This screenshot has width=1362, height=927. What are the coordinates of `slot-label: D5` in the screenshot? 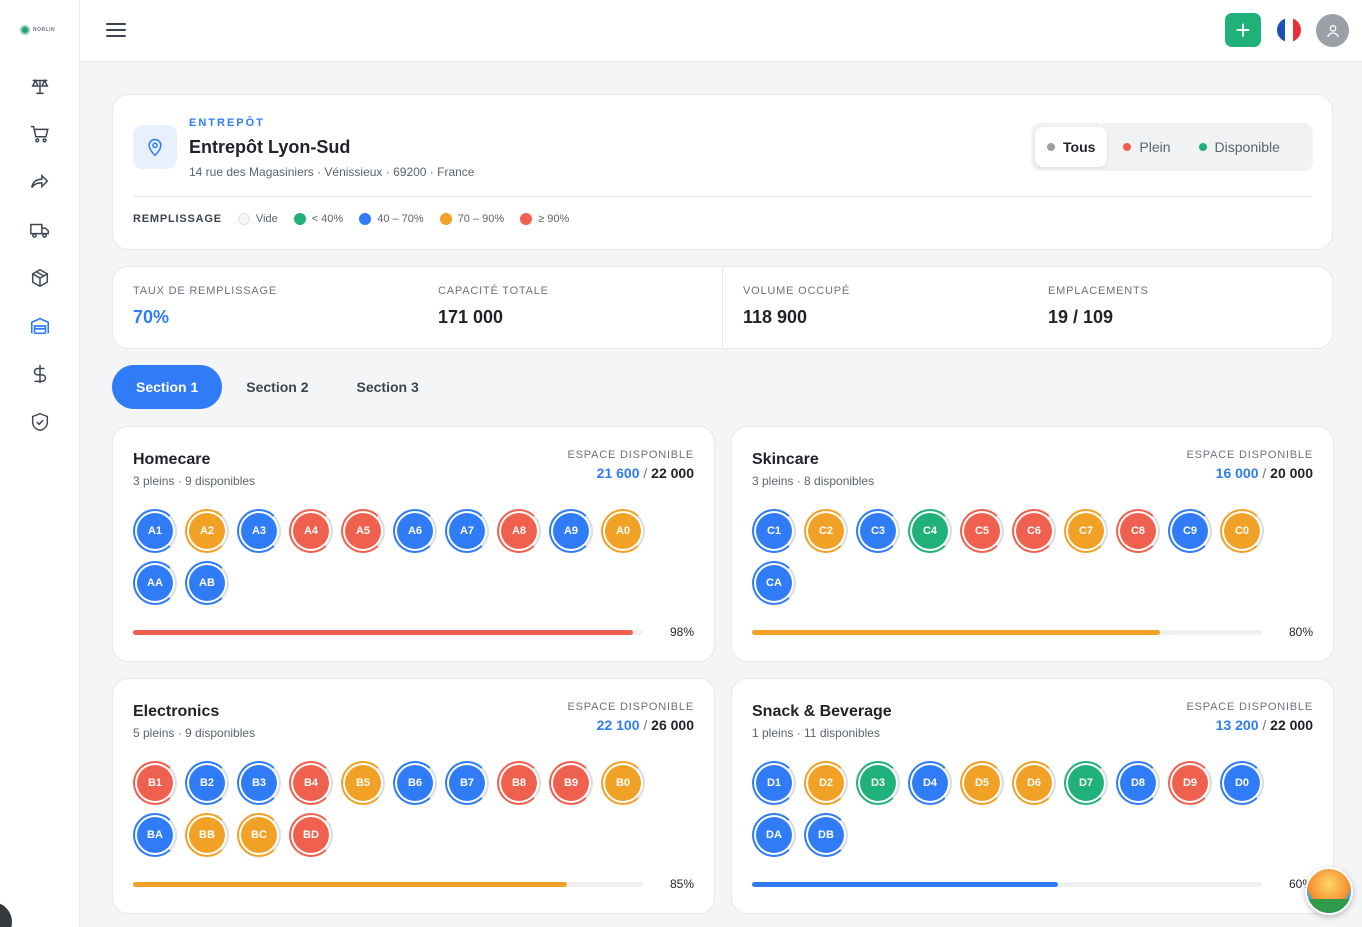 It's located at (982, 783).